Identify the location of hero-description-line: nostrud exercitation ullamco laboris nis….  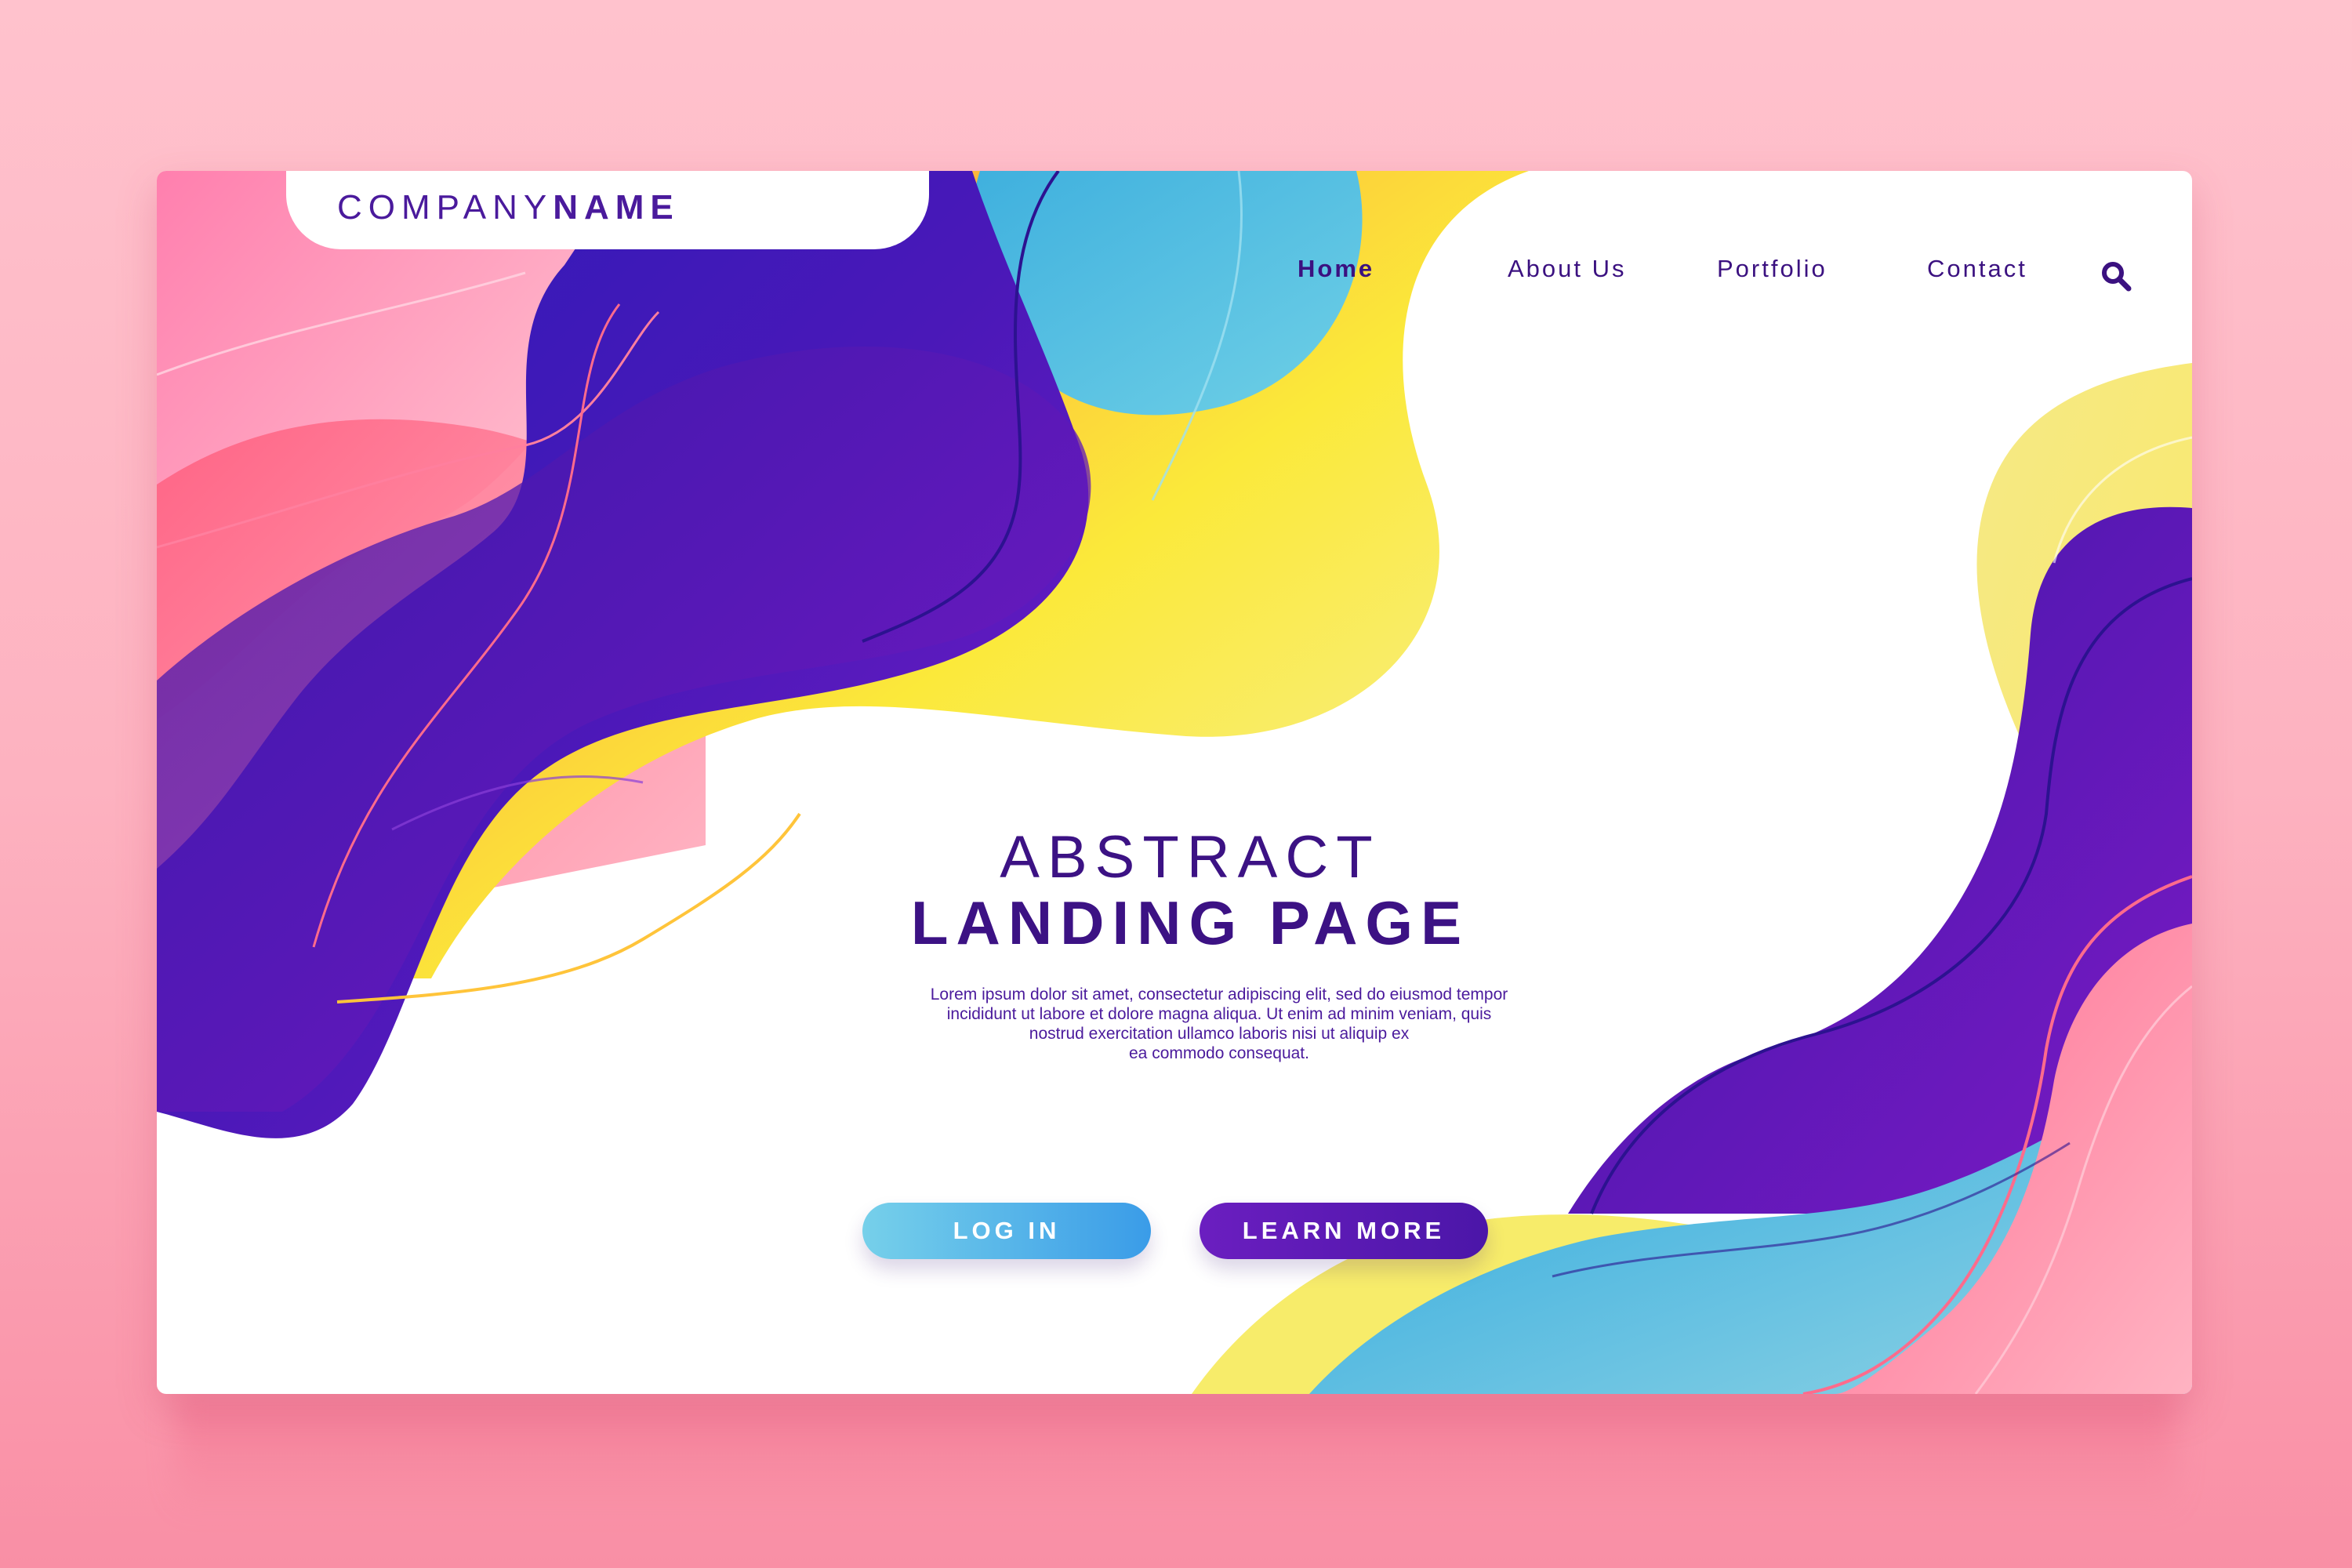
(1219, 1034).